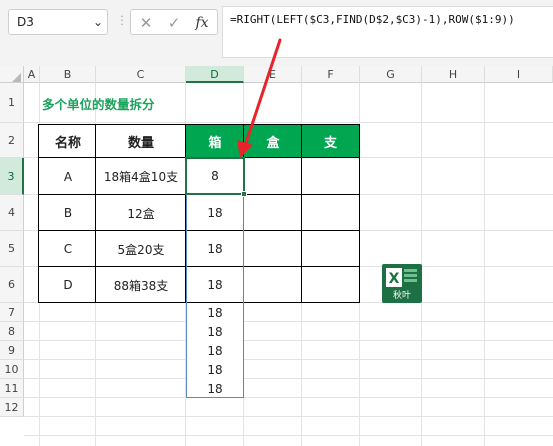 The height and width of the screenshot is (446, 553). I want to click on cell-quantity: 5盒20支, so click(141, 249).